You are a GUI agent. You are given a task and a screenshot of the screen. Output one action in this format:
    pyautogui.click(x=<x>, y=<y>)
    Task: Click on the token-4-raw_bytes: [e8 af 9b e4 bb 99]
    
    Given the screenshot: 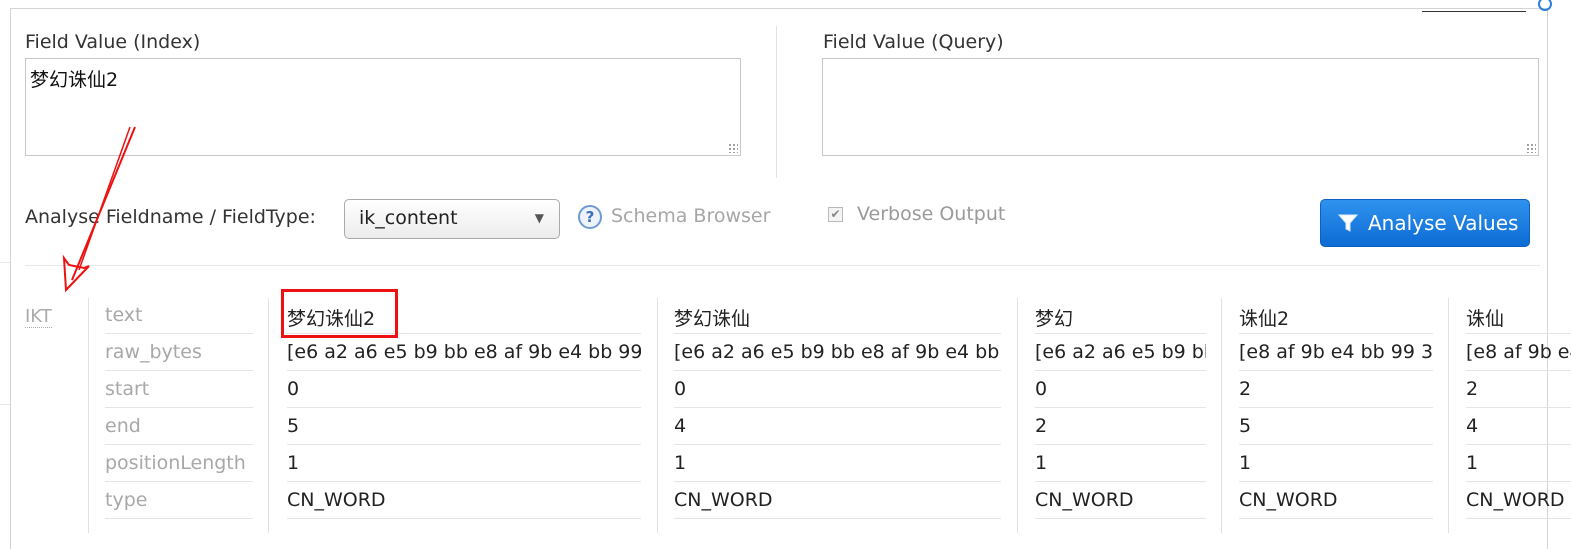 What is the action you would take?
    pyautogui.click(x=1518, y=353)
    